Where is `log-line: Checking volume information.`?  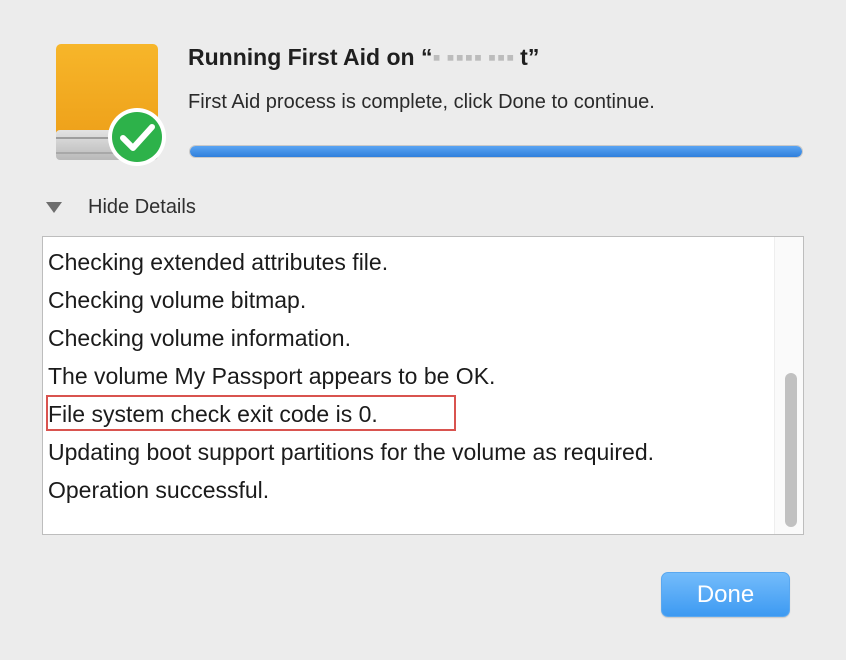
log-line: Checking volume information. is located at coordinates (199, 338).